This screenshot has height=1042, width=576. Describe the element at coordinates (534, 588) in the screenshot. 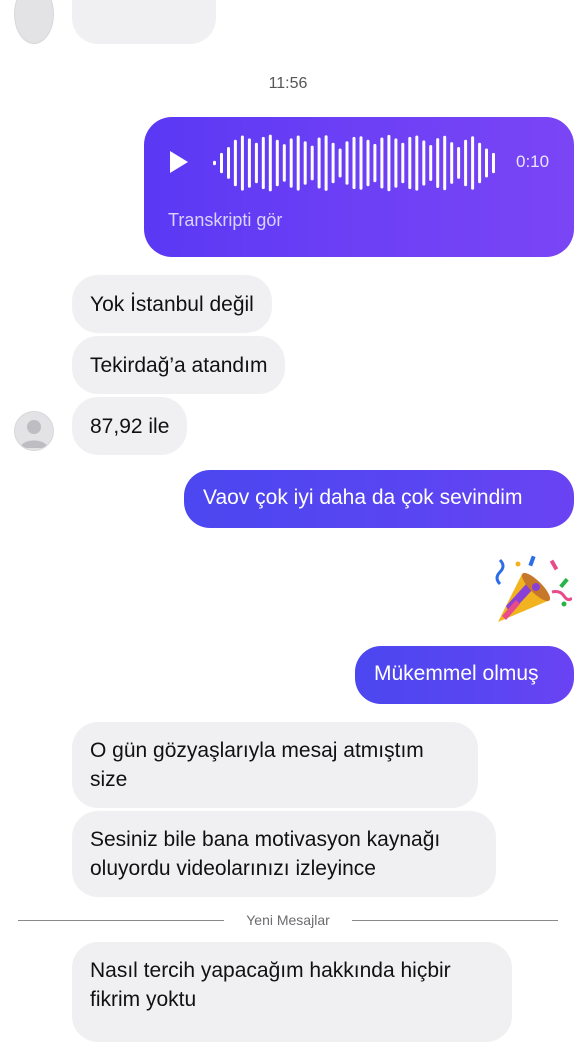

I see `party-popper-icon` at that location.